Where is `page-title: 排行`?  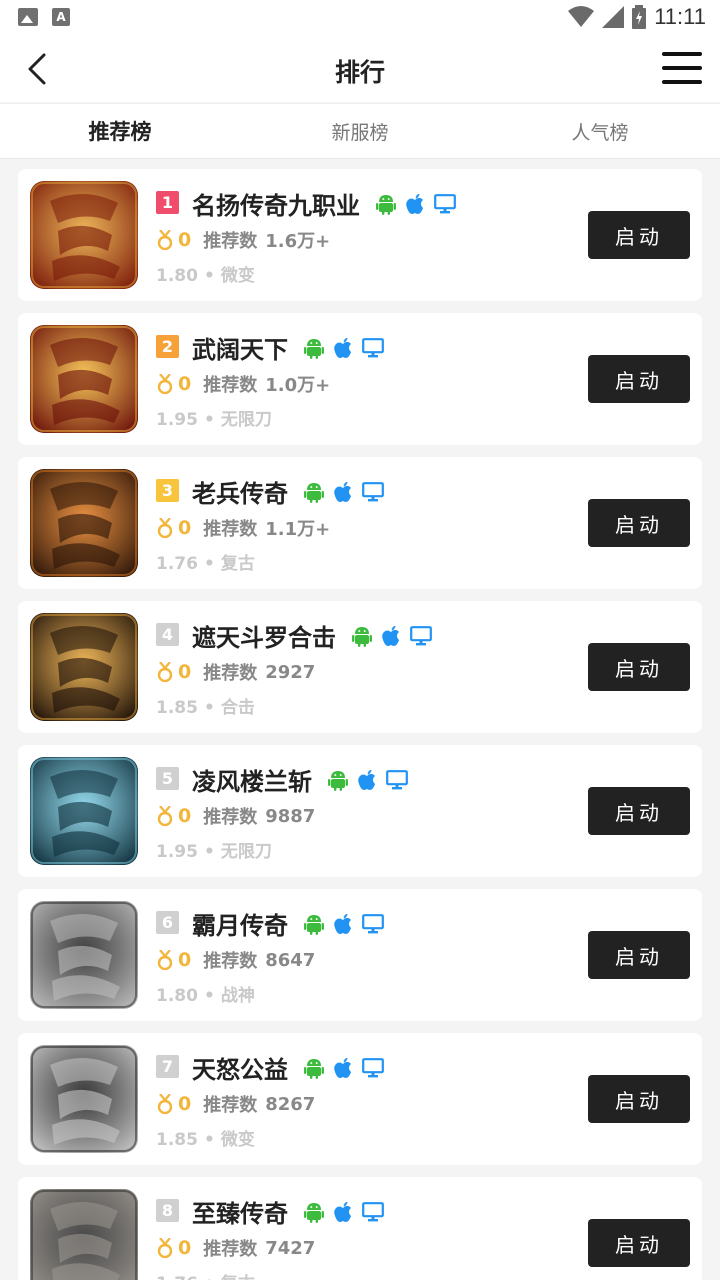 page-title: 排行 is located at coordinates (359, 72).